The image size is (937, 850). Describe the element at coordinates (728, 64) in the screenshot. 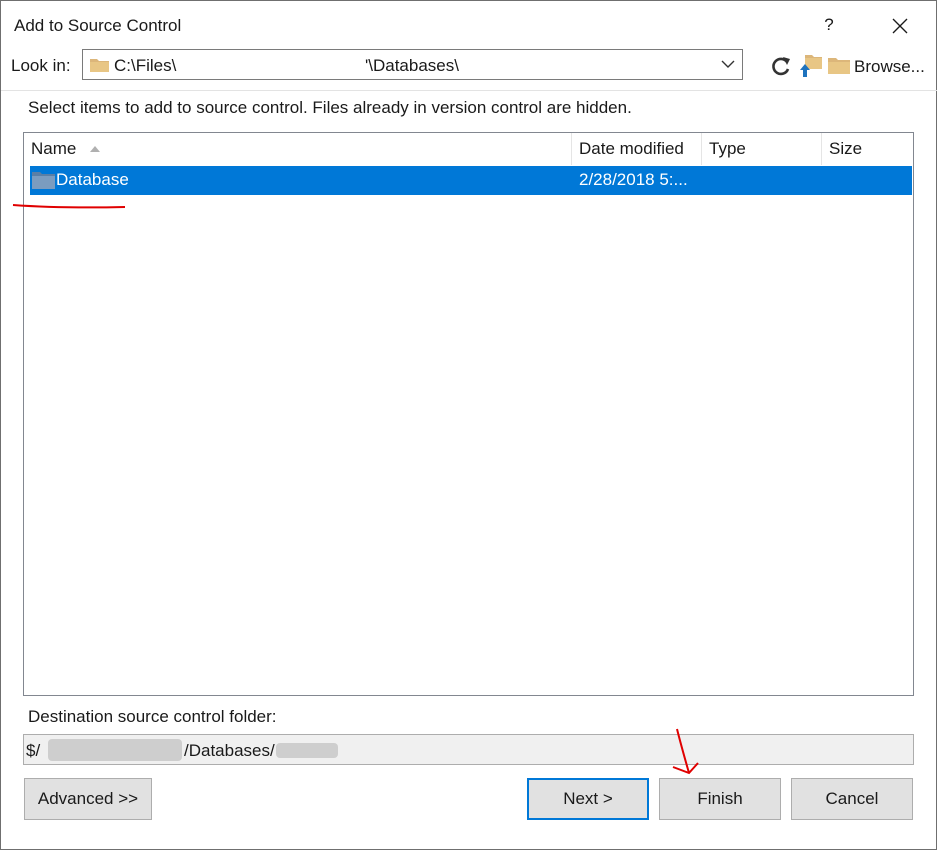

I see `chevron-down-icon` at that location.